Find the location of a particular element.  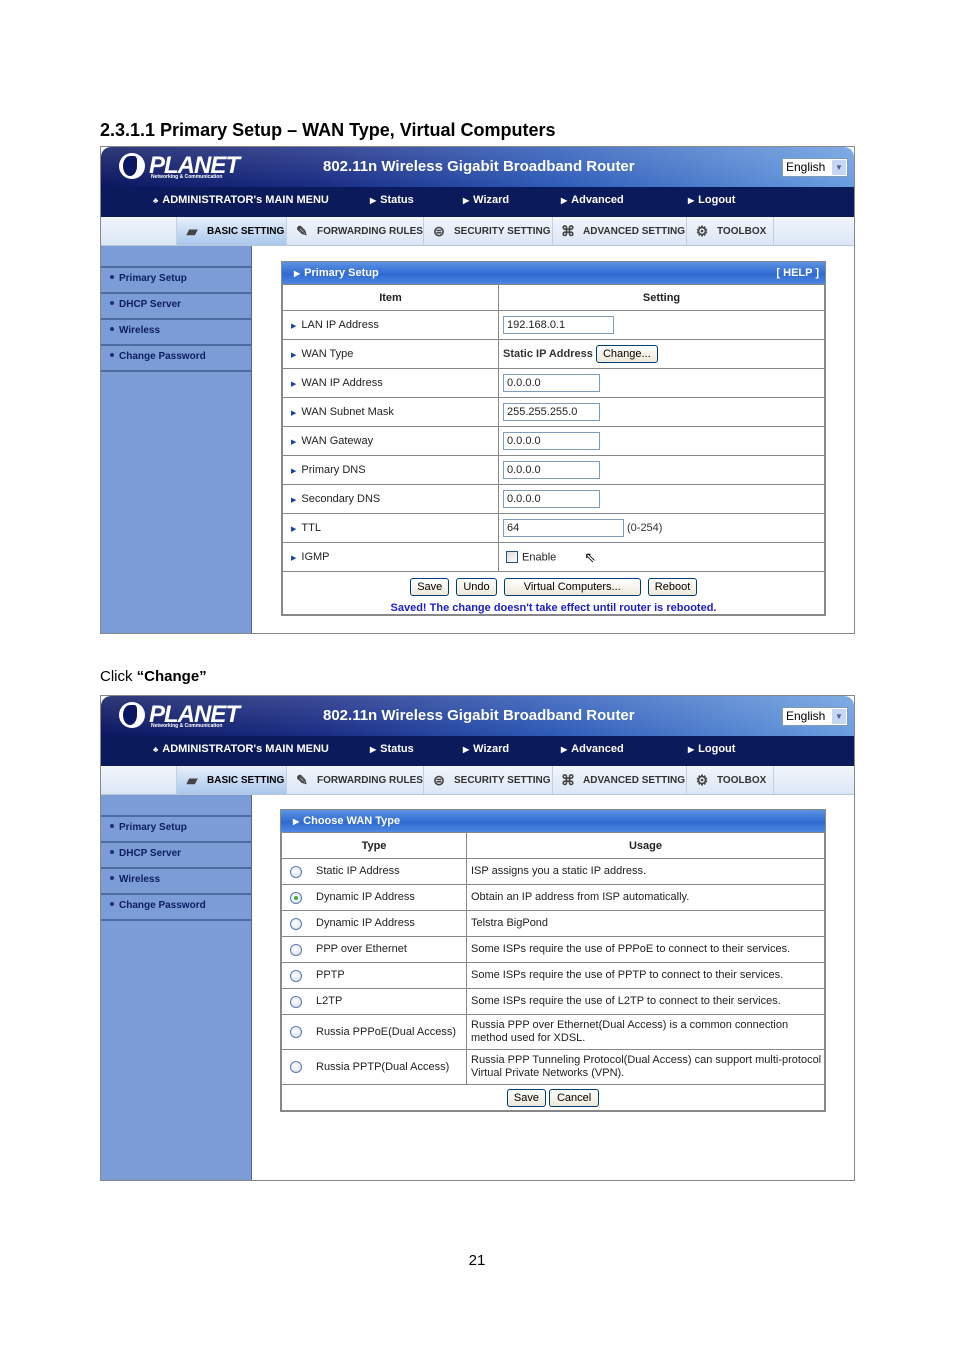

wan-ip-input: 0.0.0.0 is located at coordinates (551, 383).